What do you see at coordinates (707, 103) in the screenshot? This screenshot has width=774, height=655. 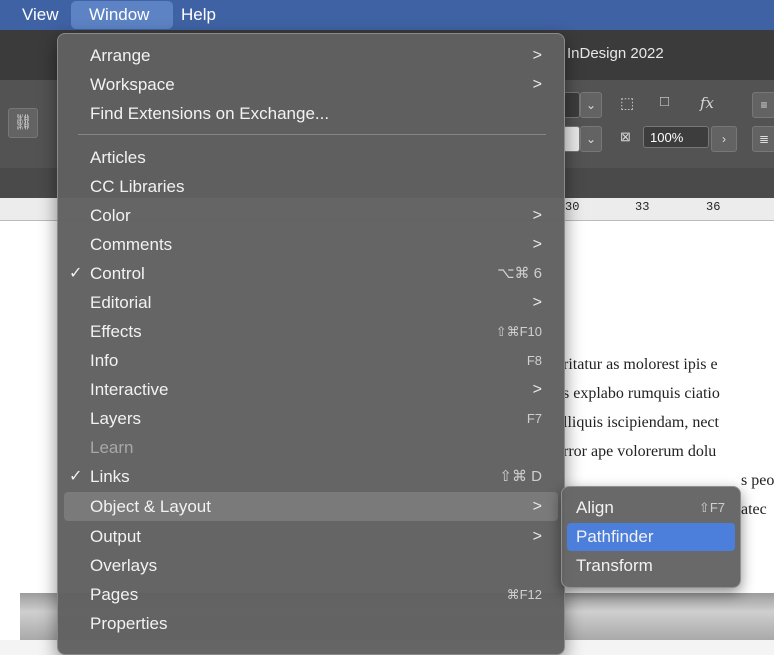 I see `fx-icon: fx` at bounding box center [707, 103].